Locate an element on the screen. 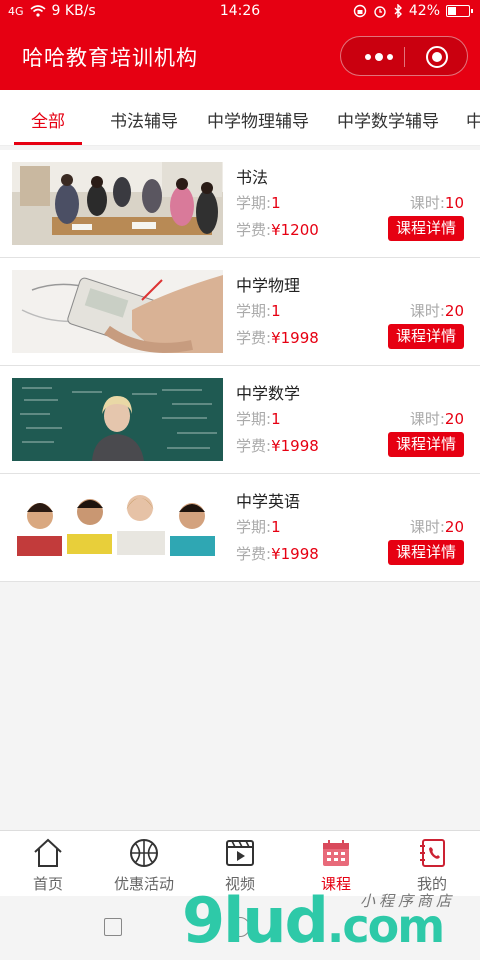  nav-home: 首页 is located at coordinates (48, 864).